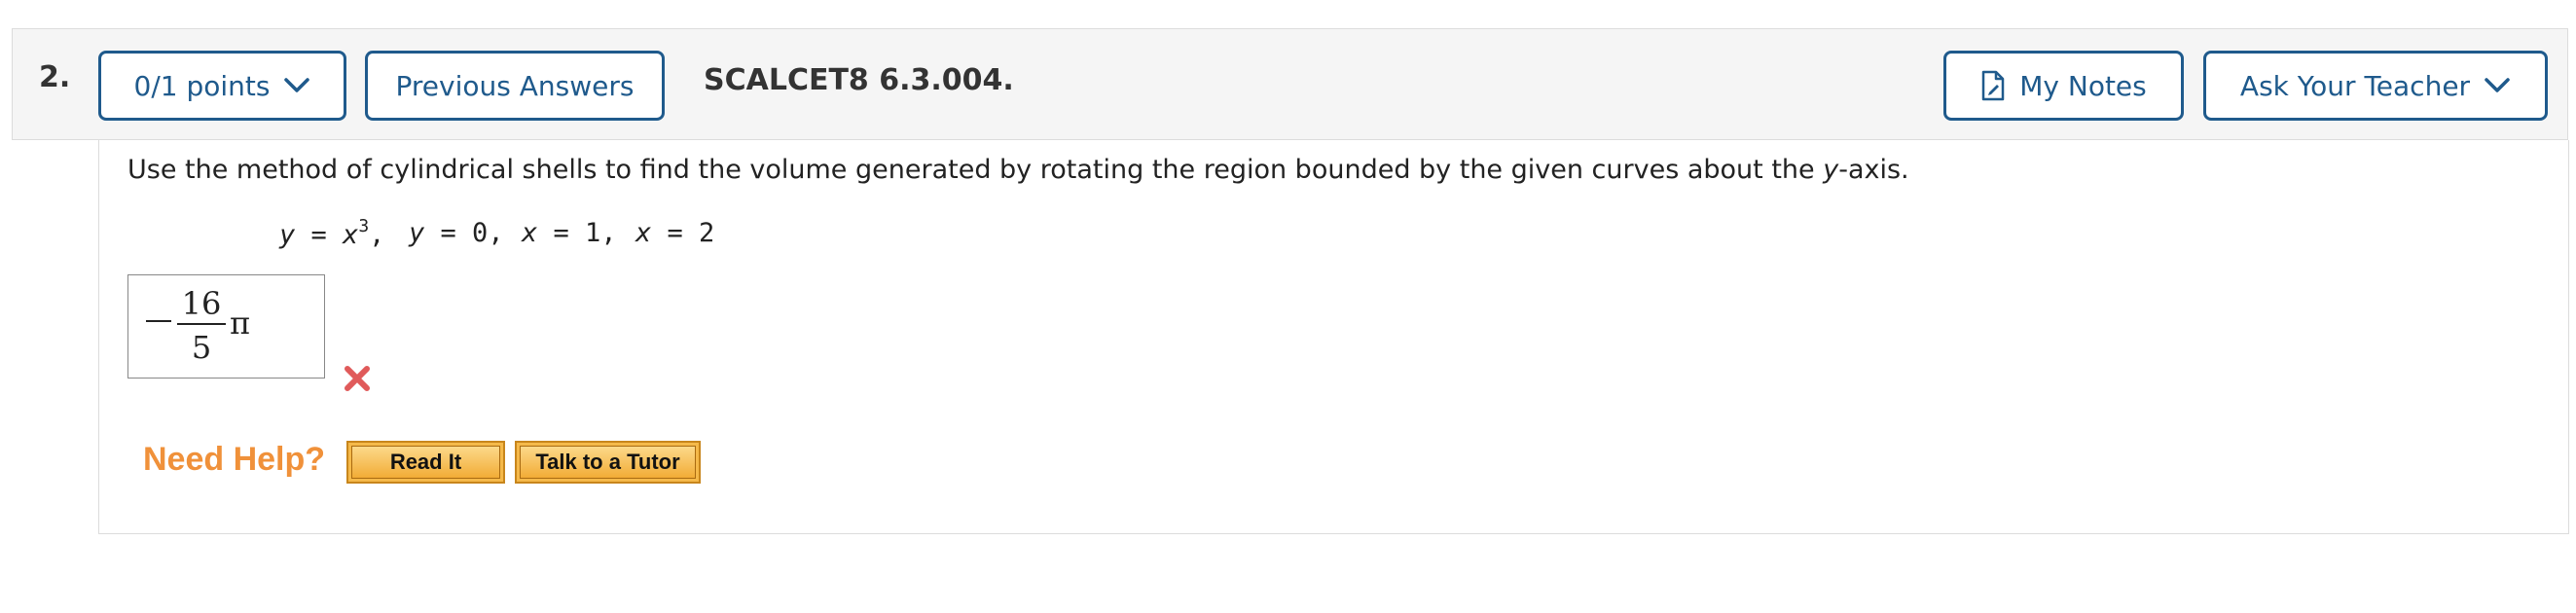 The height and width of the screenshot is (613, 2576). Describe the element at coordinates (201, 303) in the screenshot. I see `answer-numerator: 16` at that location.